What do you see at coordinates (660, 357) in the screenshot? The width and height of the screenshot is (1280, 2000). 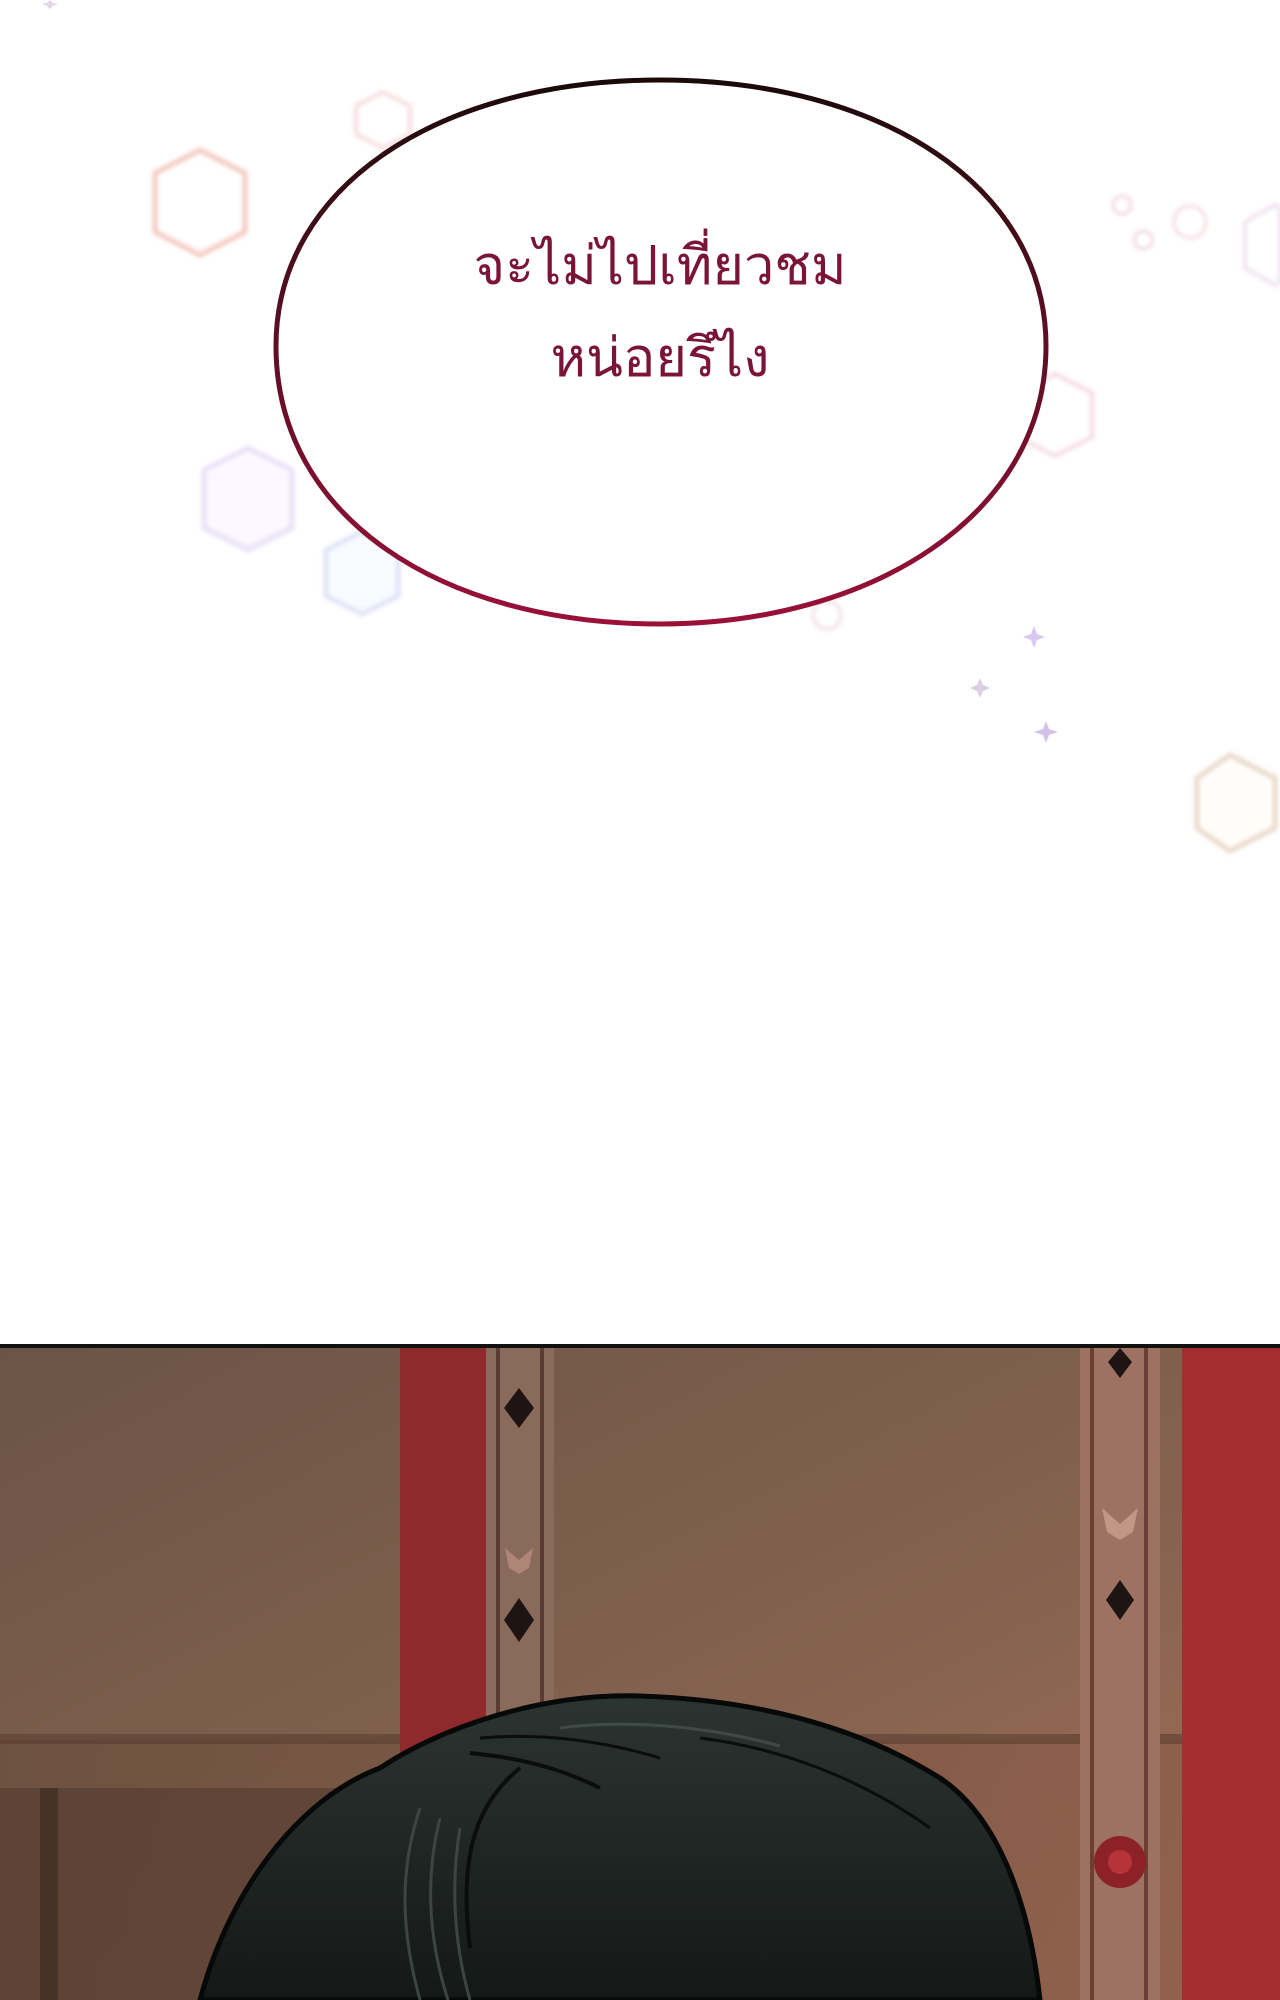 I see `speech-line-2: หน่อยรึไง` at bounding box center [660, 357].